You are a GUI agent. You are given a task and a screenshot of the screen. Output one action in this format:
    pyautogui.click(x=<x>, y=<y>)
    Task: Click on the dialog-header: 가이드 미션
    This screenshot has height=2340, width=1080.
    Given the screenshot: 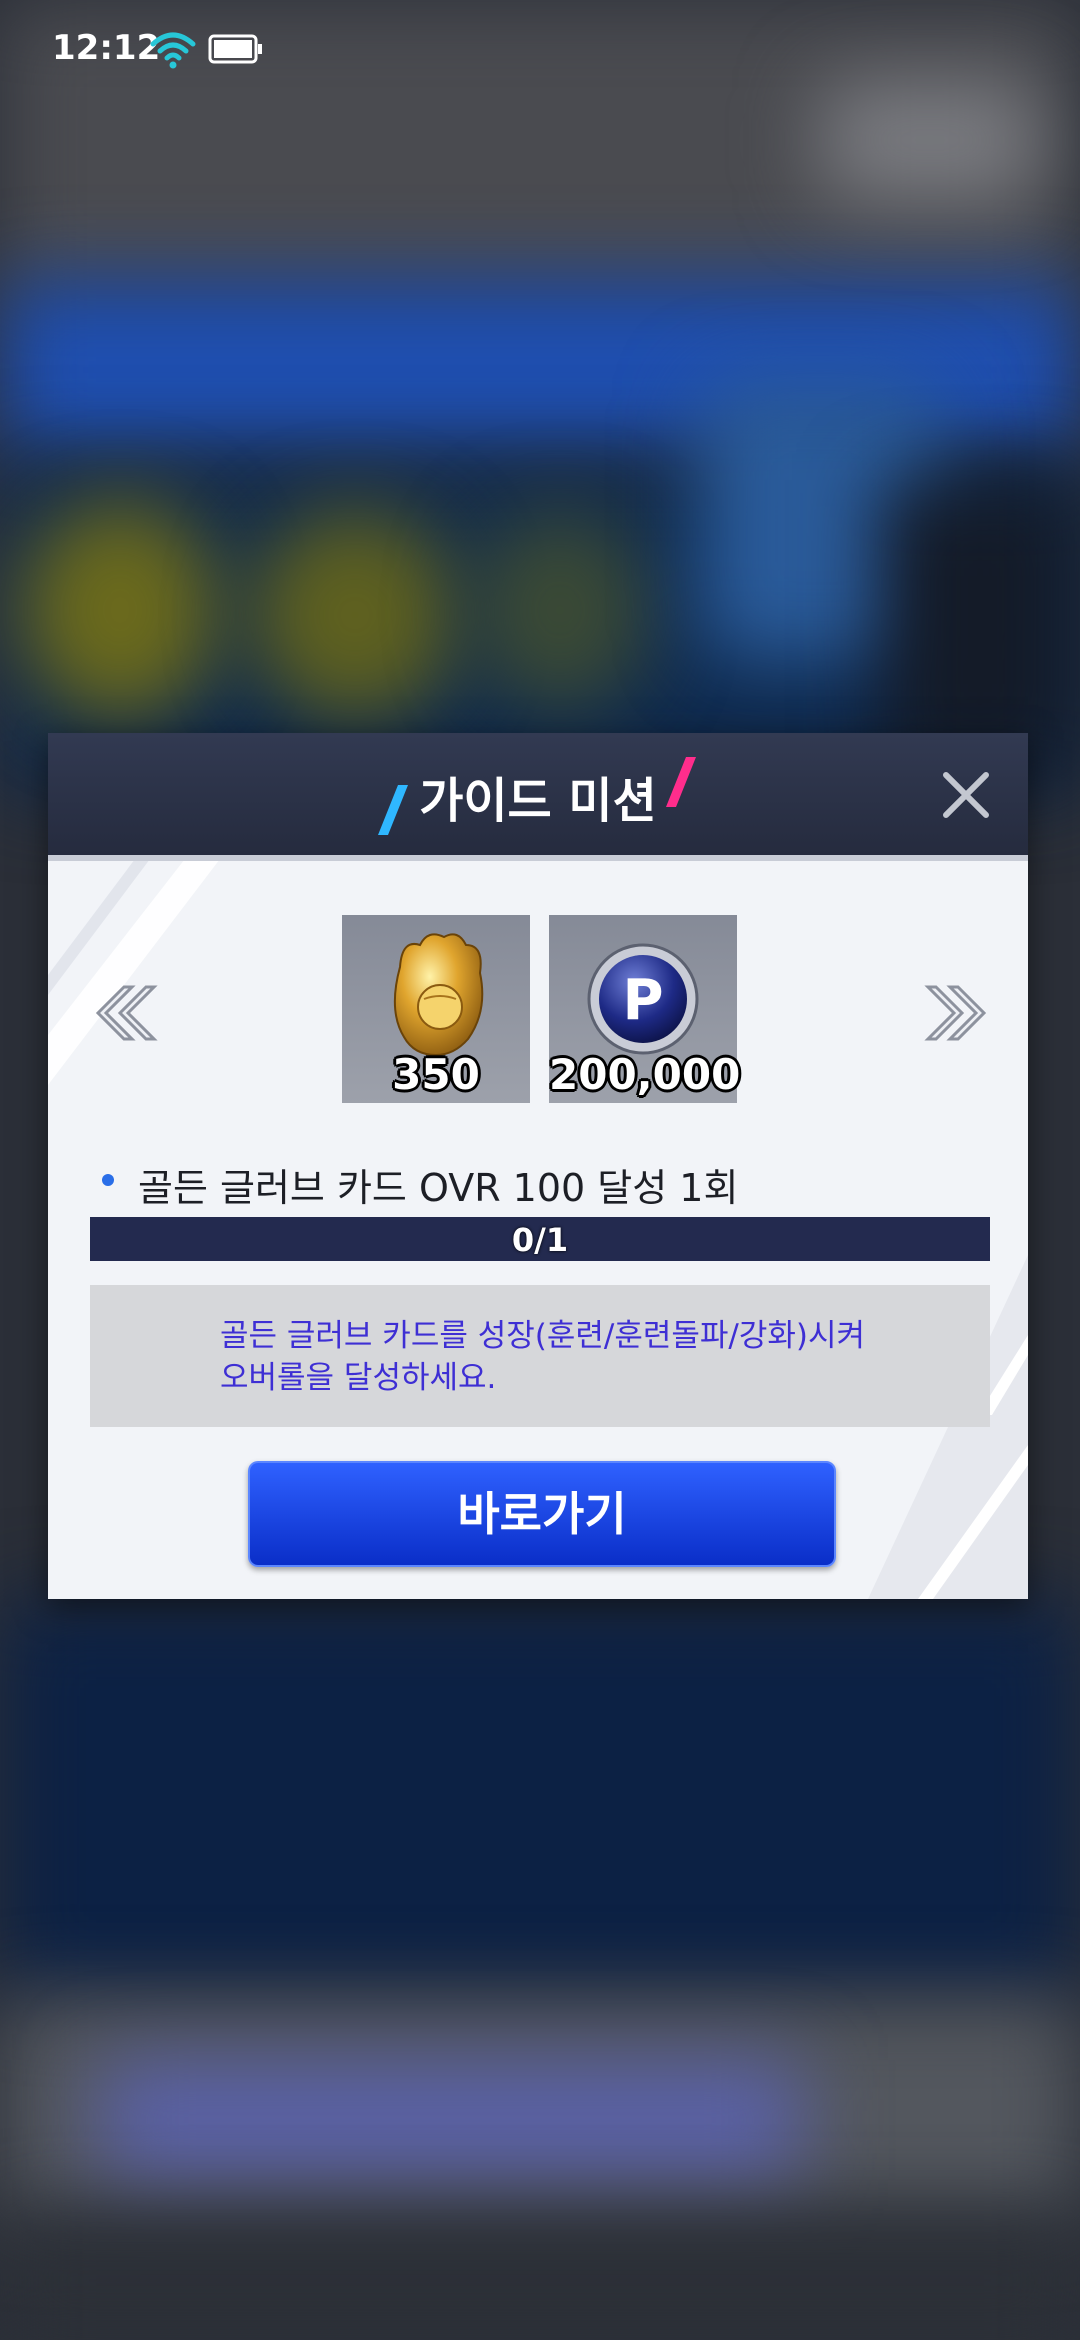 What is the action you would take?
    pyautogui.click(x=538, y=797)
    